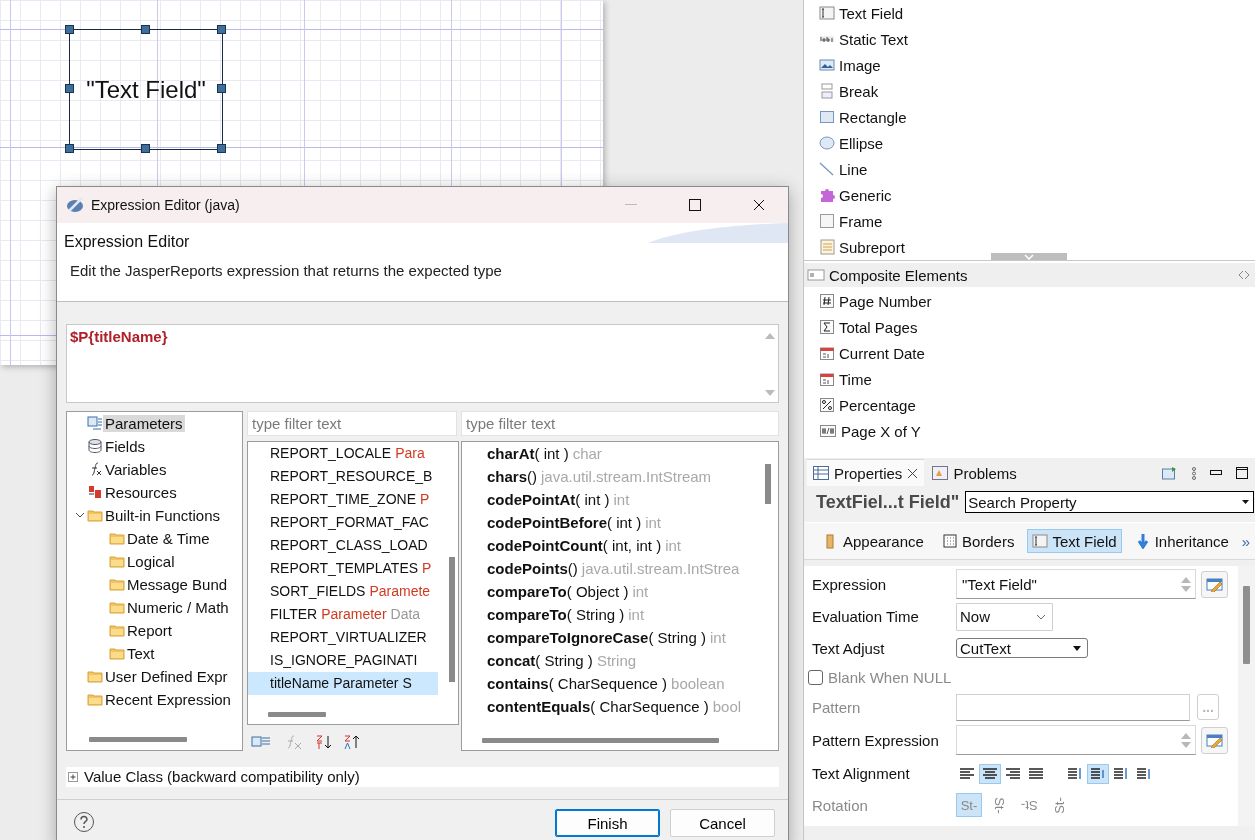 The height and width of the screenshot is (840, 1255). I want to click on tree-item: Text, so click(141, 653).